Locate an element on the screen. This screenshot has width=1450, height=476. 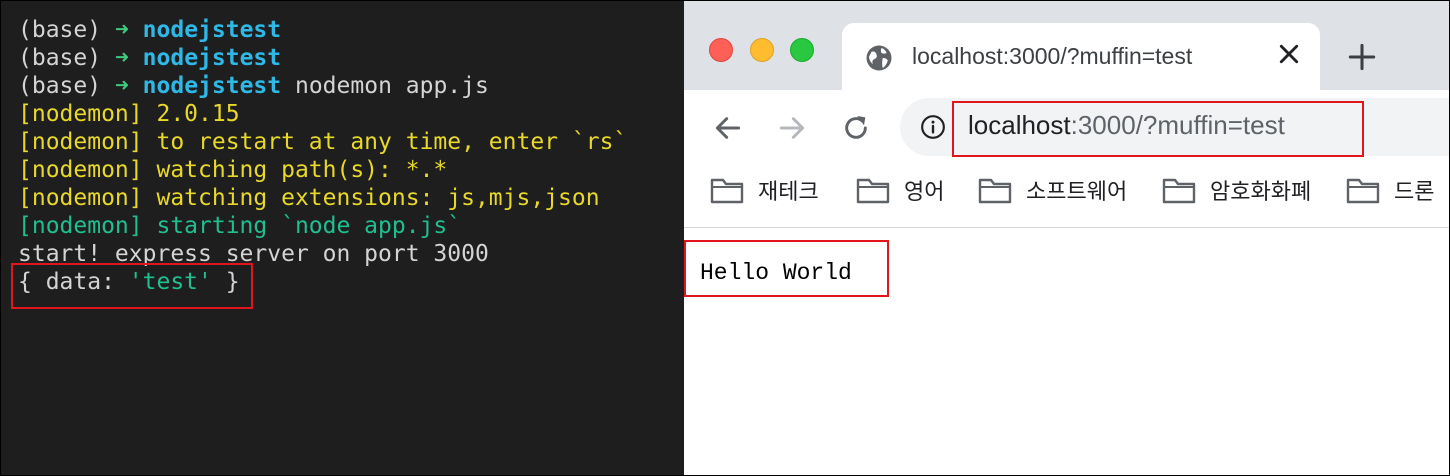
tab-strip: localhost:3000/?muffin=test is located at coordinates (1066, 46).